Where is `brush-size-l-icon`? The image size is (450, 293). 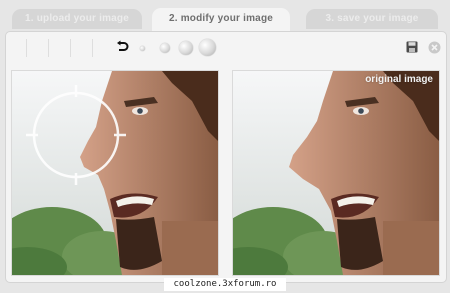 brush-size-l-icon is located at coordinates (207, 47).